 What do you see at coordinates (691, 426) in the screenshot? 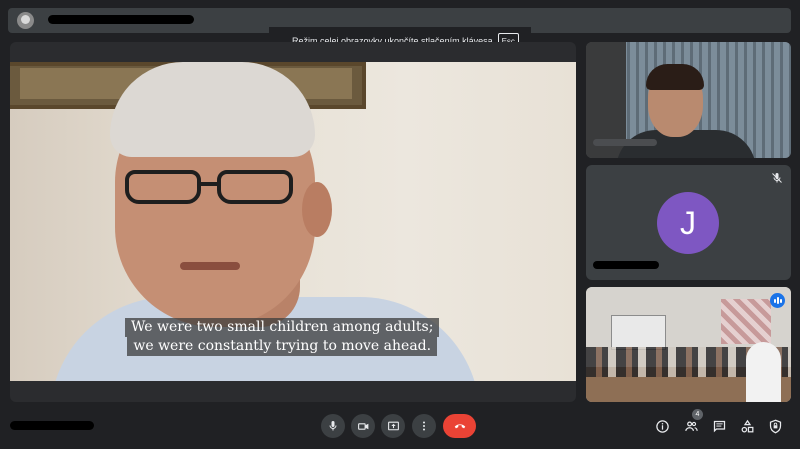
I see `people-icon` at bounding box center [691, 426].